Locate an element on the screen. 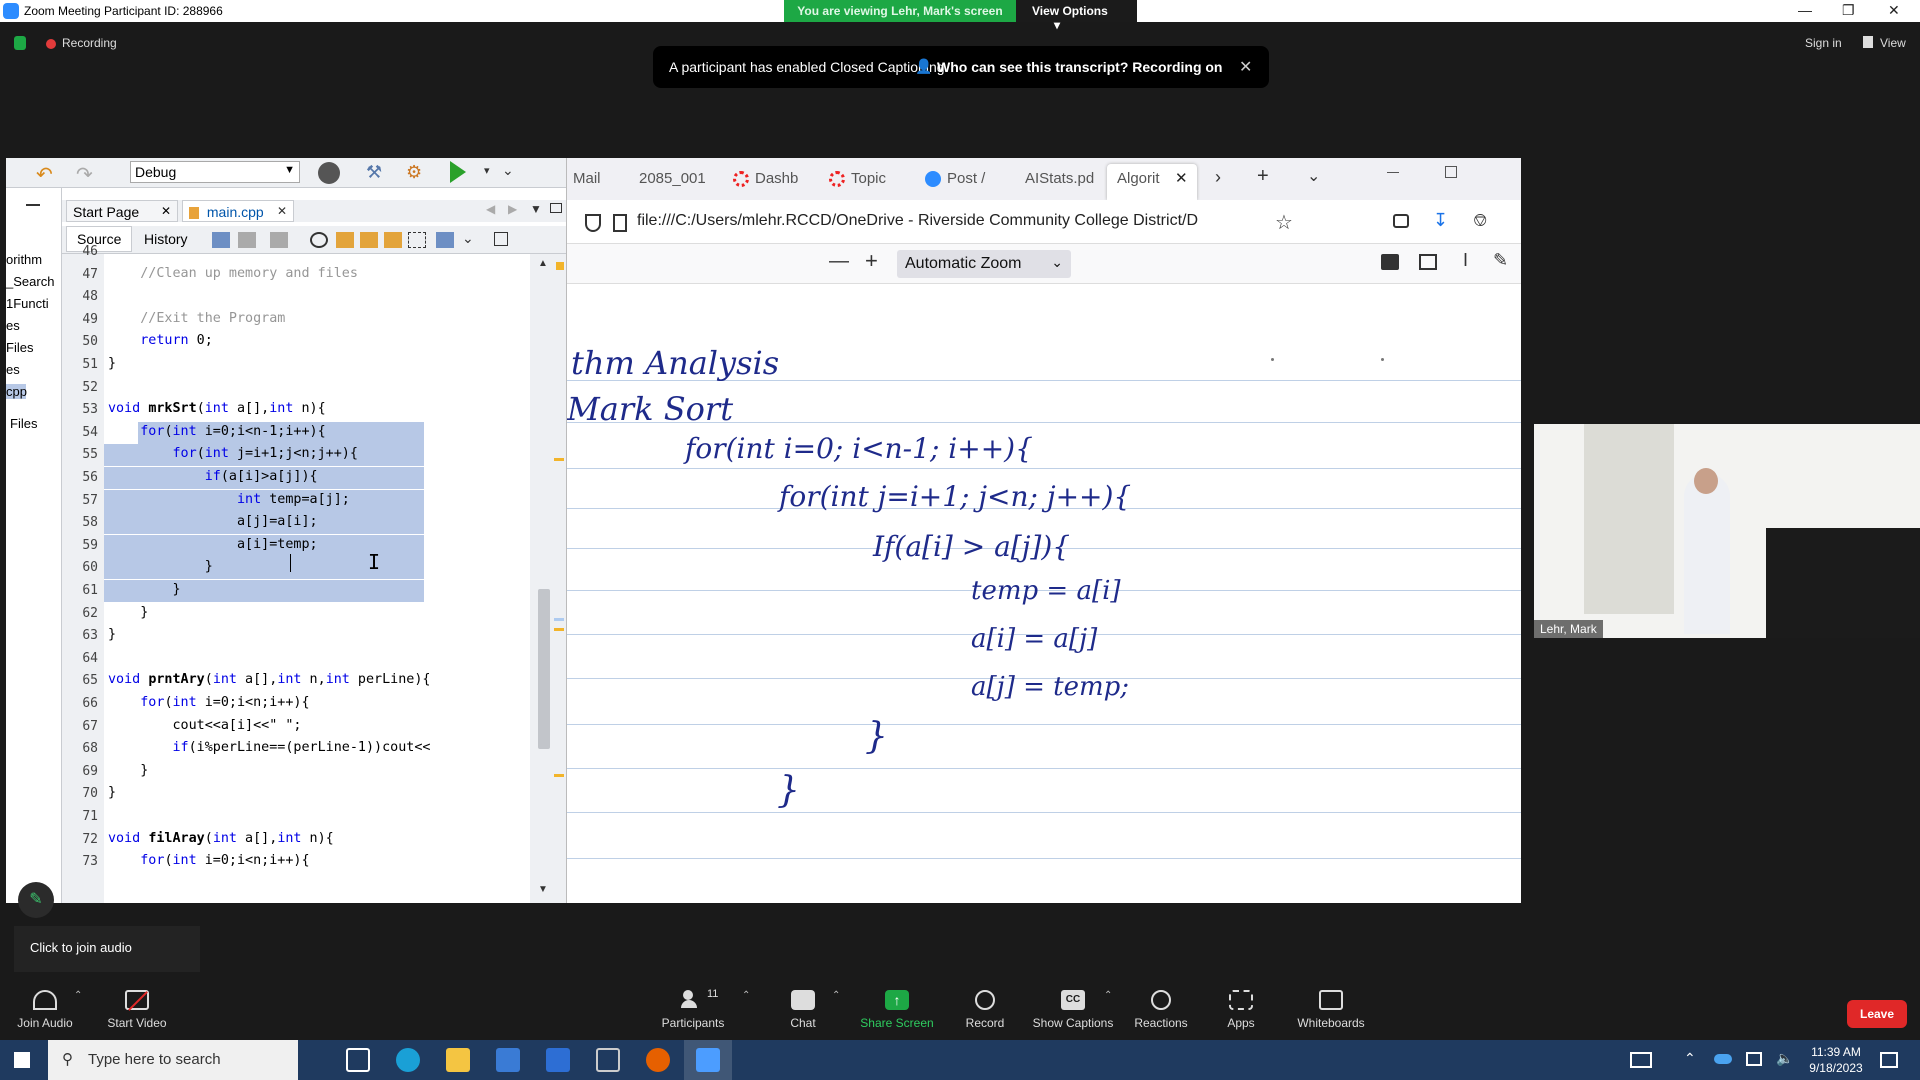  project-item-selected: cpp is located at coordinates (16, 391).